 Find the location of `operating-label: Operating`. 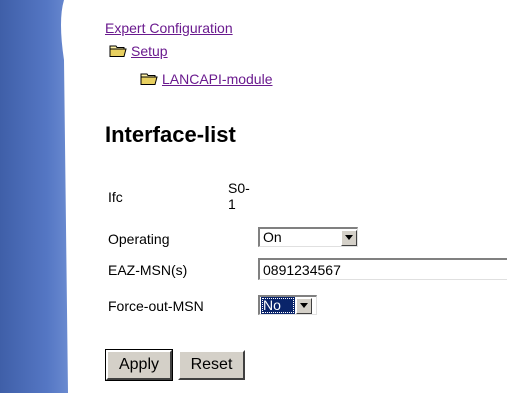

operating-label: Operating is located at coordinates (139, 239).